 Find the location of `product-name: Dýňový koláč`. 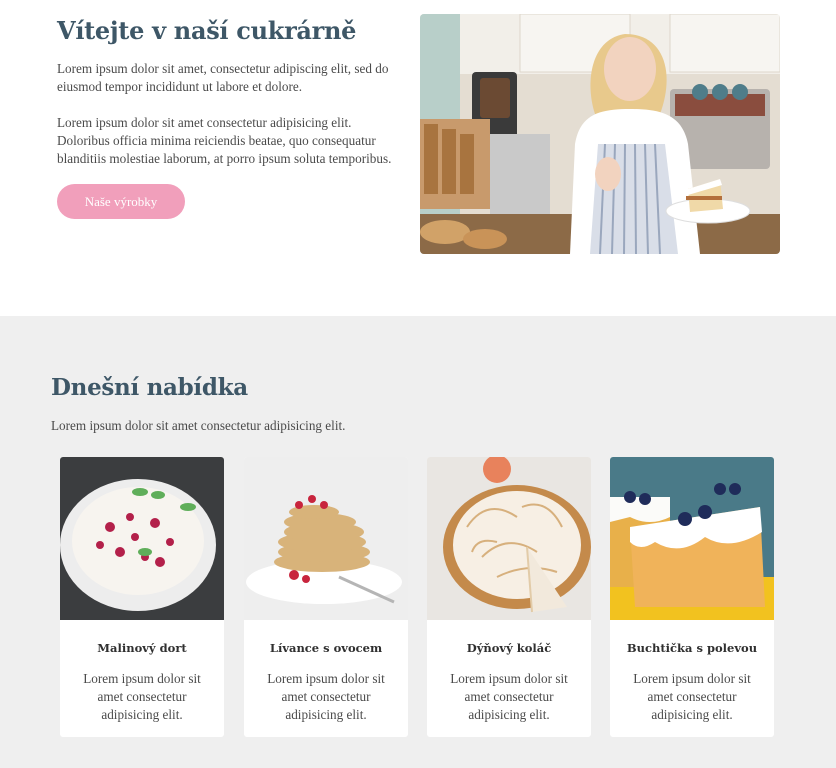

product-name: Dýňový koláč is located at coordinates (509, 648).